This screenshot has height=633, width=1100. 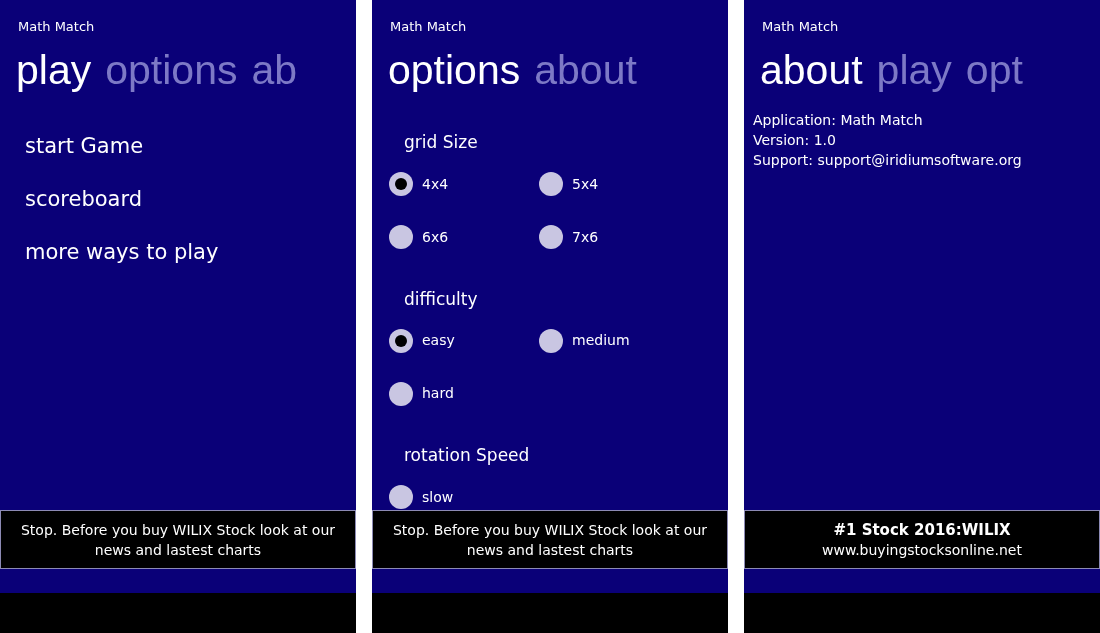 I want to click on ad-url: www.buyingstocksonline.net, so click(x=922, y=550).